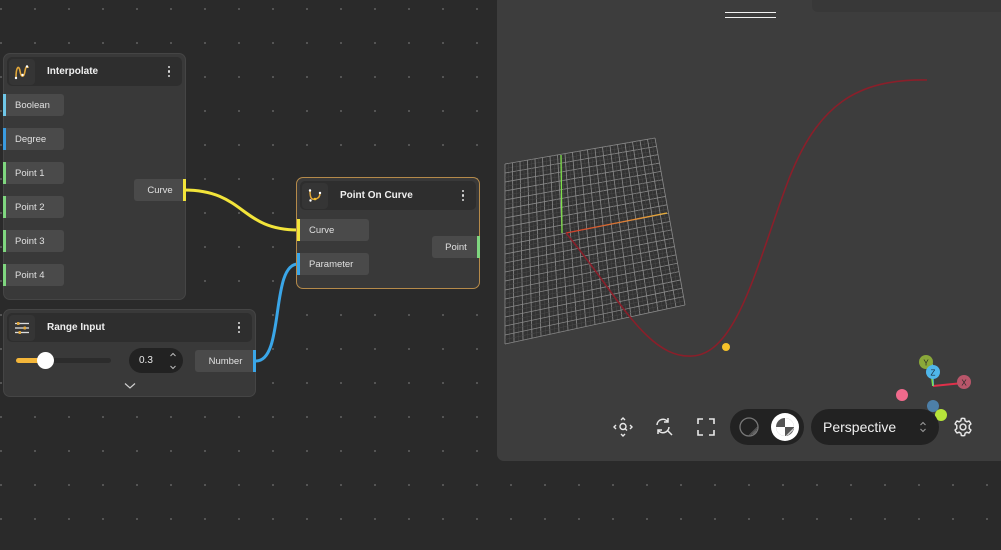 The image size is (1001, 550). I want to click on node-title: Interpolate, so click(73, 71).